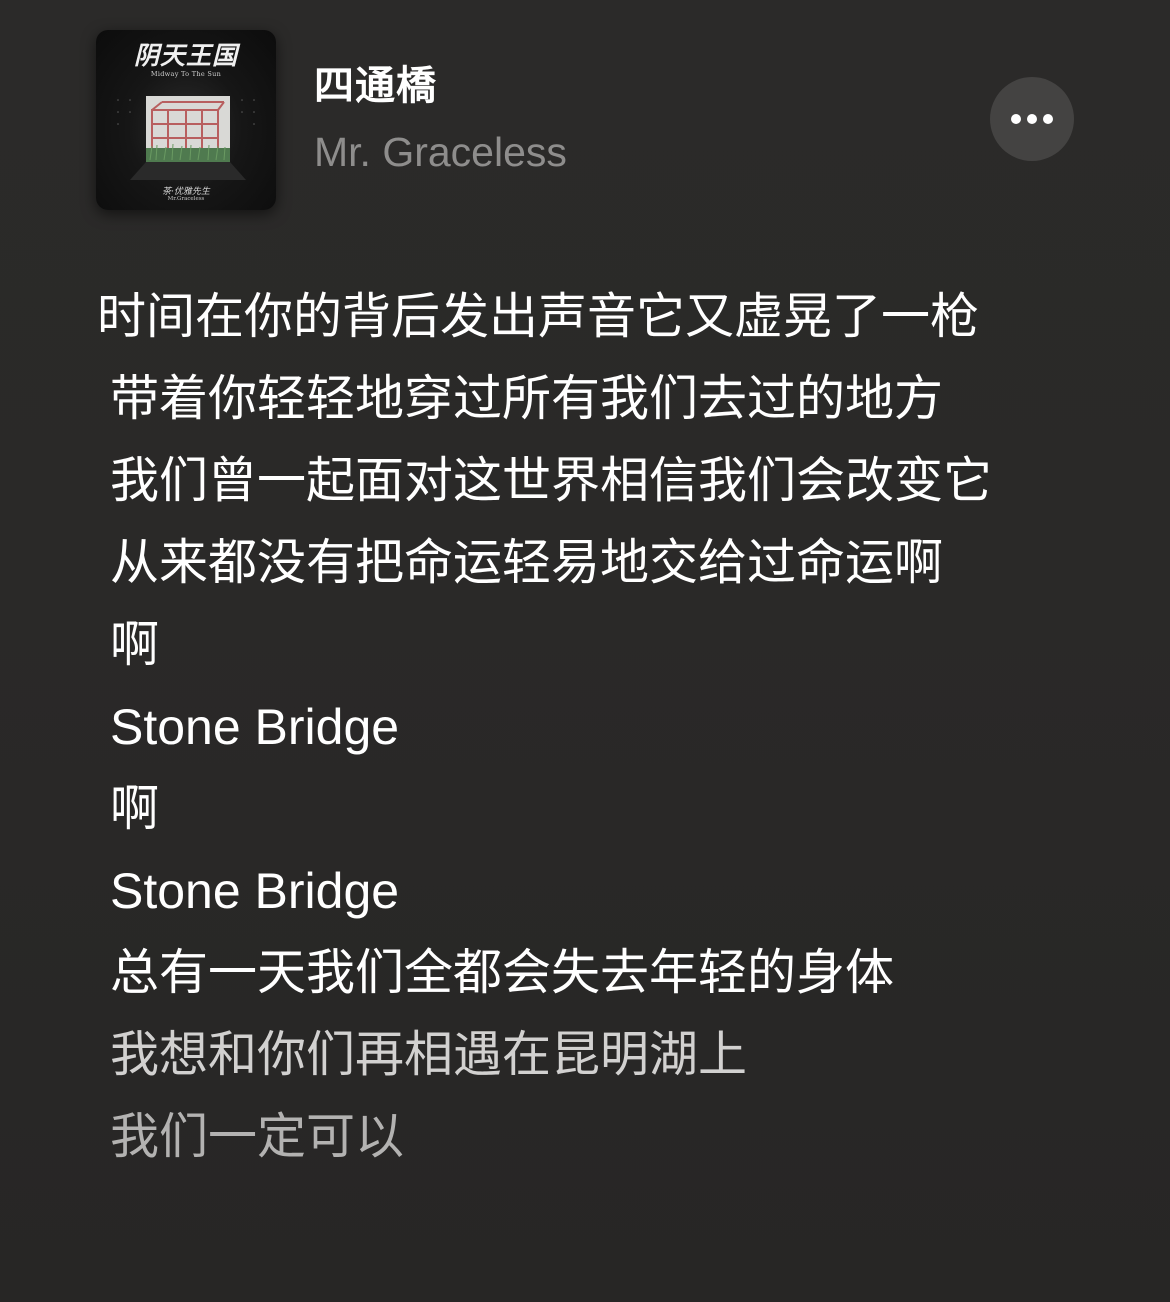 The height and width of the screenshot is (1302, 1170). I want to click on more-options-button, so click(1032, 119).